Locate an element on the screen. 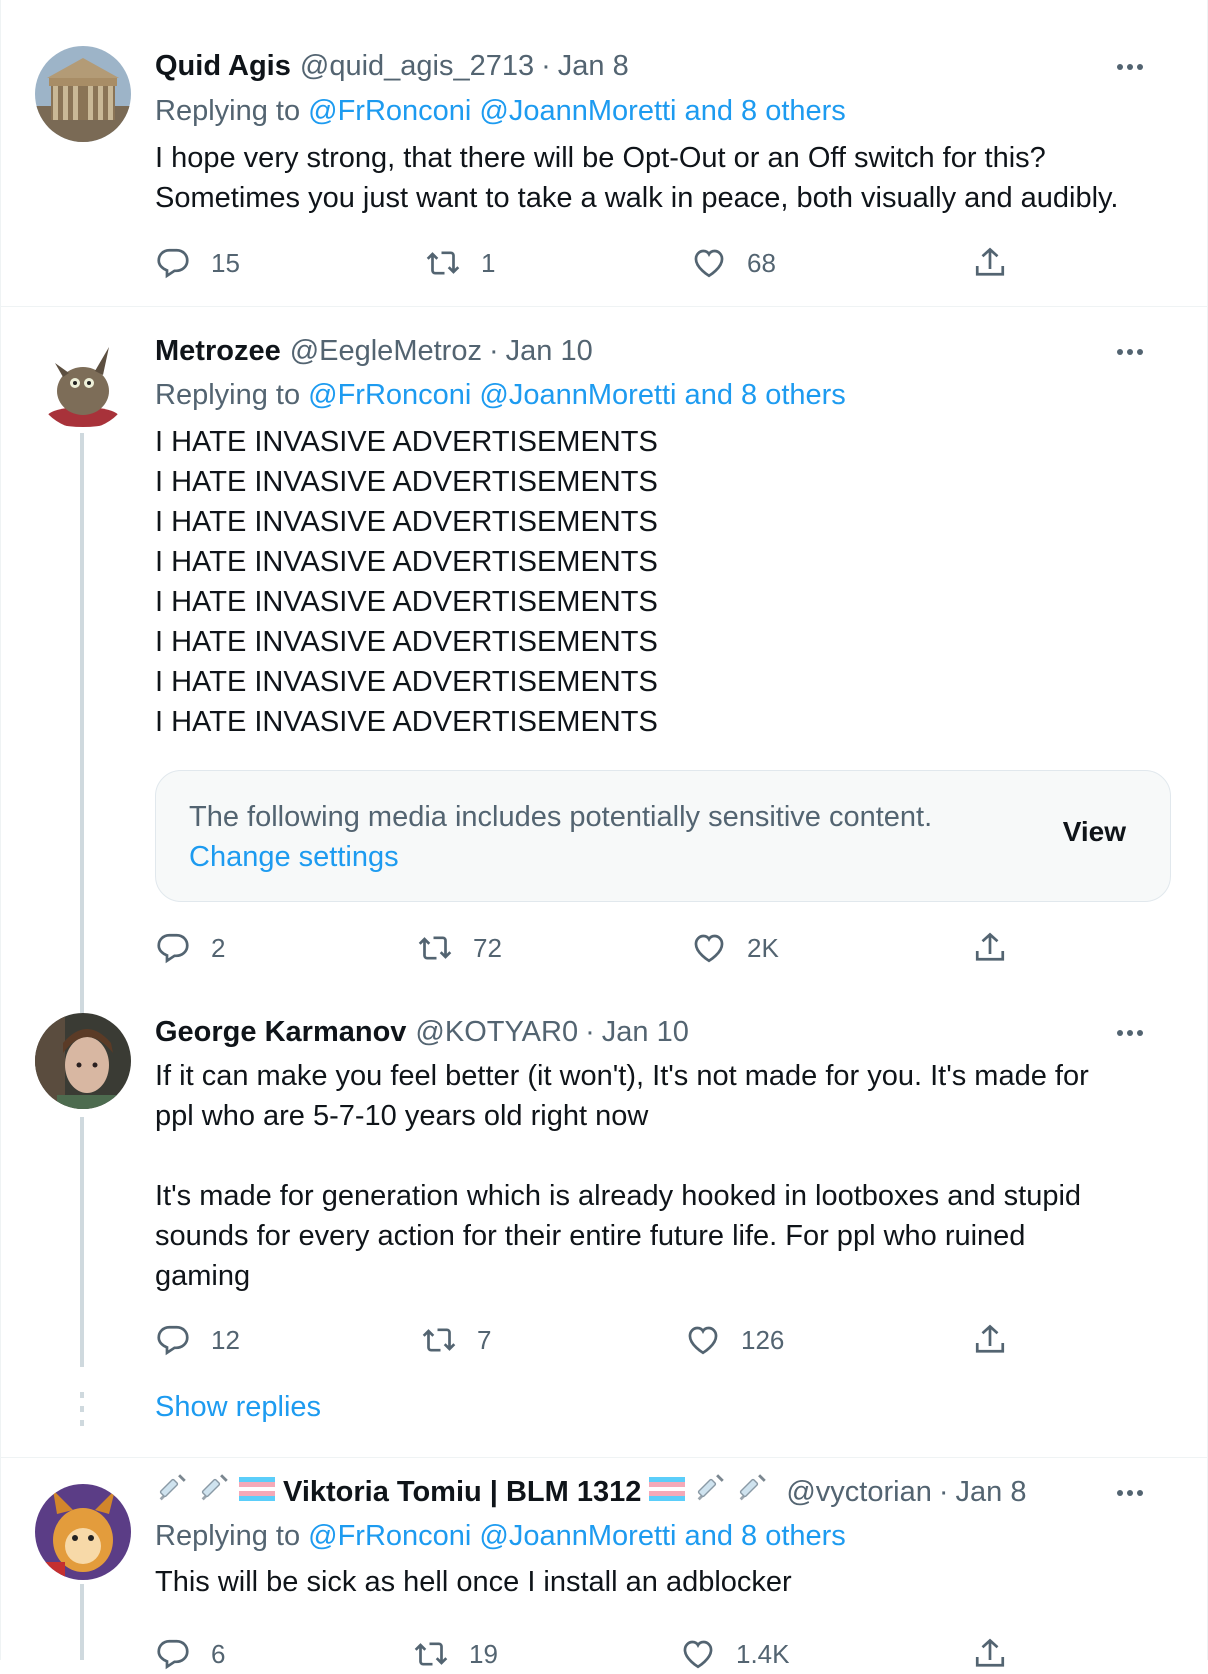 The width and height of the screenshot is (1208, 1674). retweet-count: 7 is located at coordinates (484, 1339).